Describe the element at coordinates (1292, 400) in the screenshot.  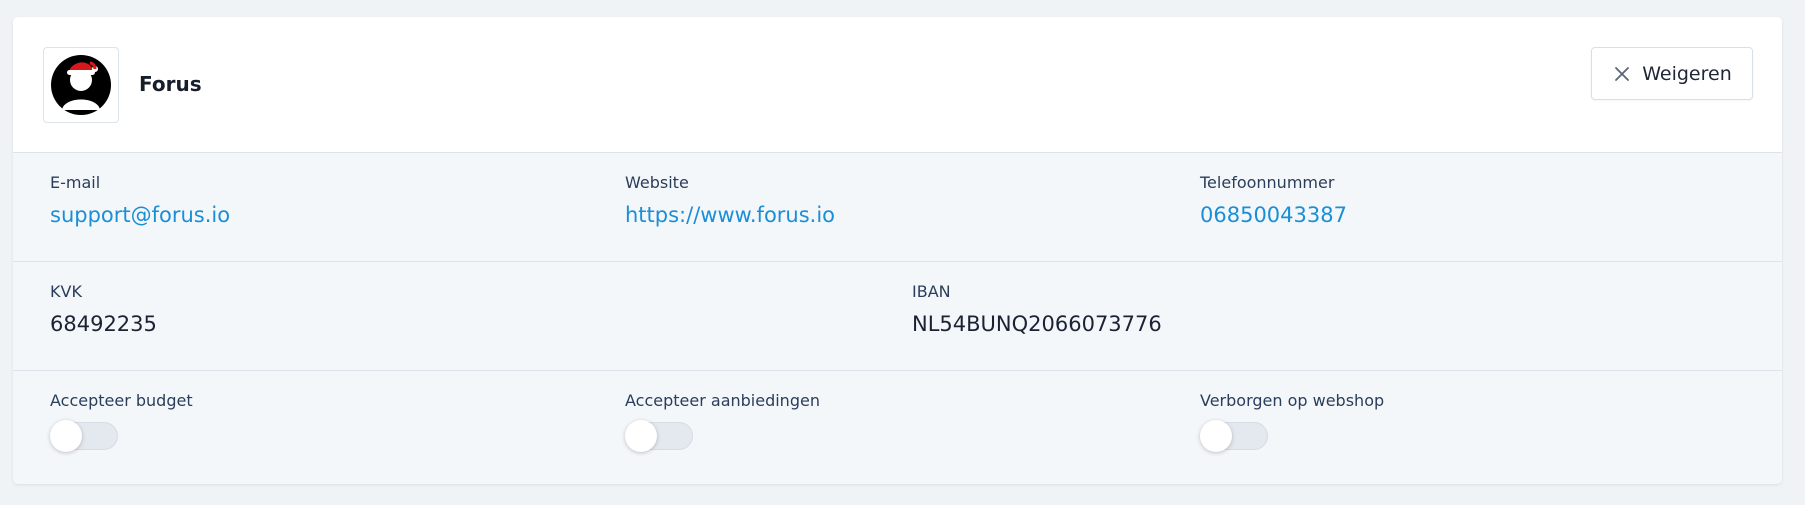
I see `hidden-webshop-label: Verborgen op webshop` at that location.